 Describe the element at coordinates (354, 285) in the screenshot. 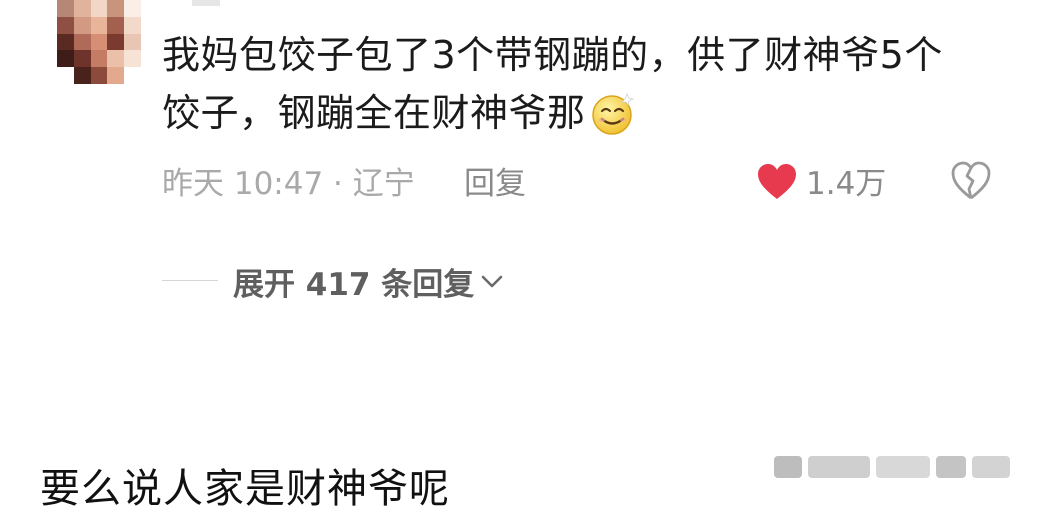

I see `expand-replies-label: 展开 417 条回复` at that location.